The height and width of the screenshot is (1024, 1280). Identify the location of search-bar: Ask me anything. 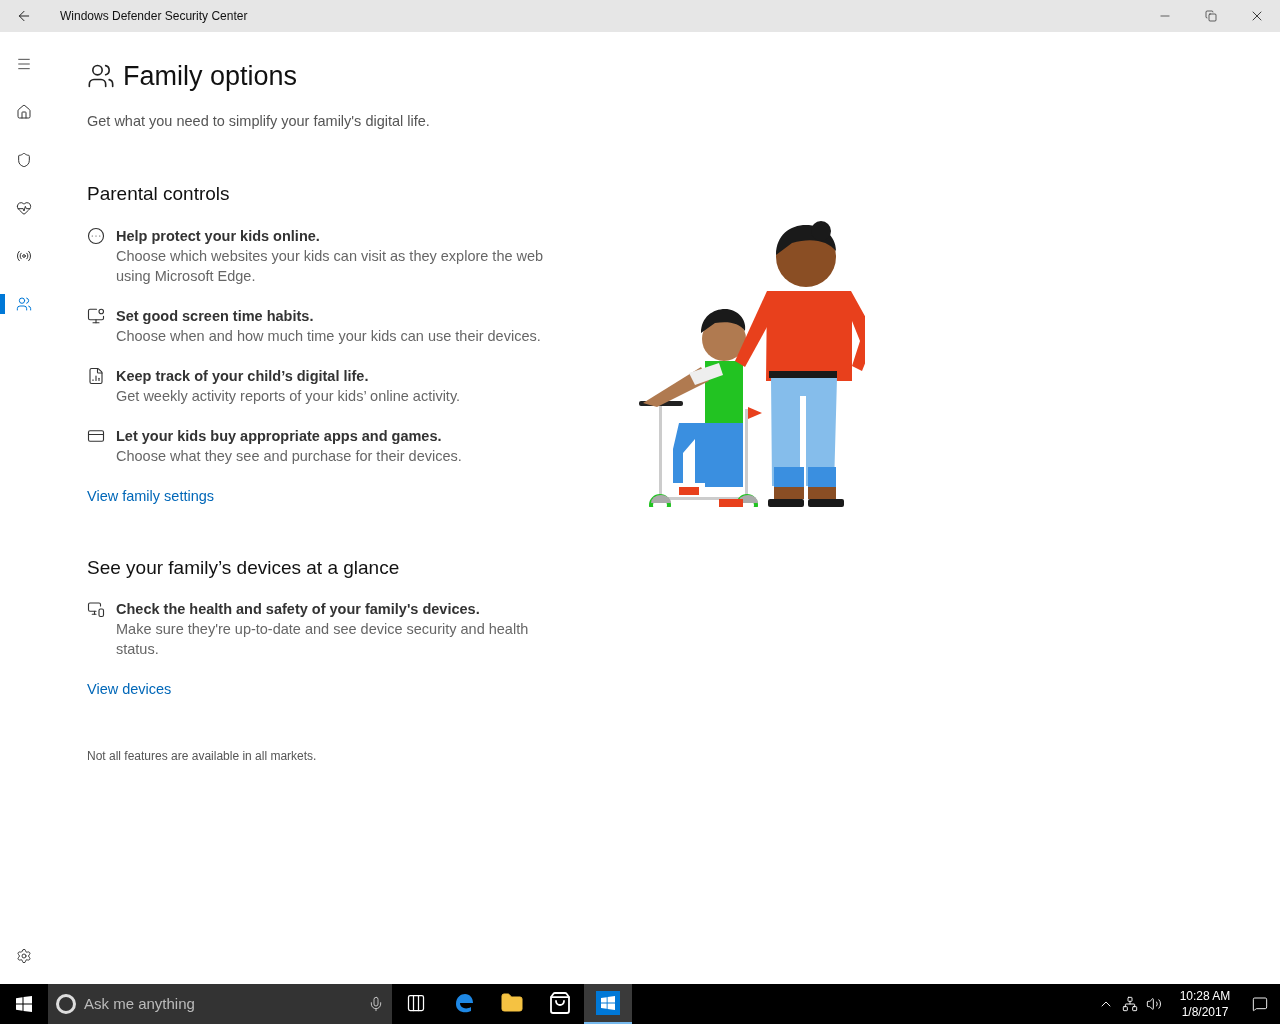
(220, 1004).